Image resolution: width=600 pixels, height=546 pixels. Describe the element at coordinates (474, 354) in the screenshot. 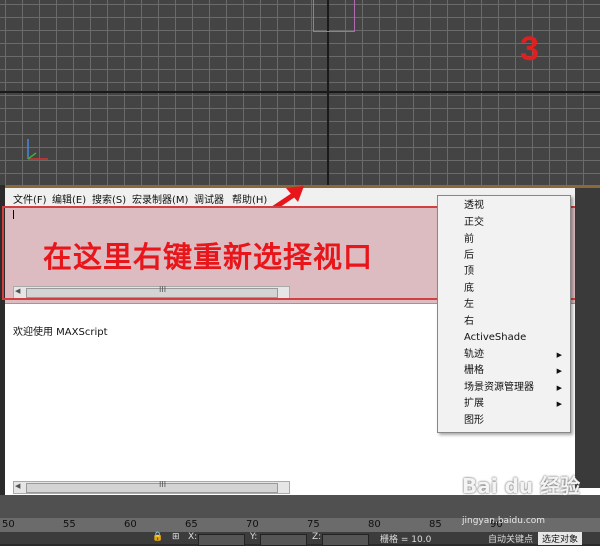

I see `menu-item-track-label: 轨迹` at that location.